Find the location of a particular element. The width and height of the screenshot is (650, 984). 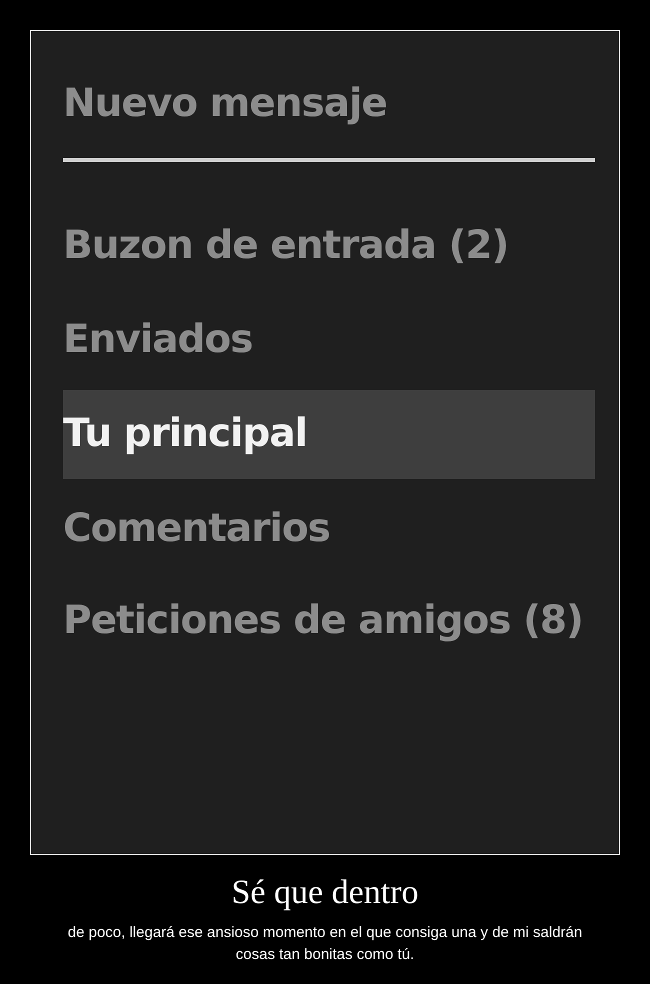

menu-item: Buzon de entrada (2) is located at coordinates (329, 246).